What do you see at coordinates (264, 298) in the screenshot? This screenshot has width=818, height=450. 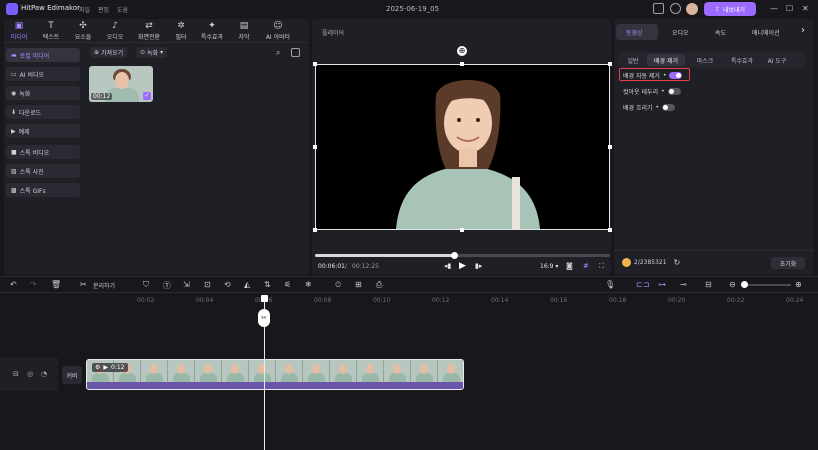 I see `playhead-marker` at bounding box center [264, 298].